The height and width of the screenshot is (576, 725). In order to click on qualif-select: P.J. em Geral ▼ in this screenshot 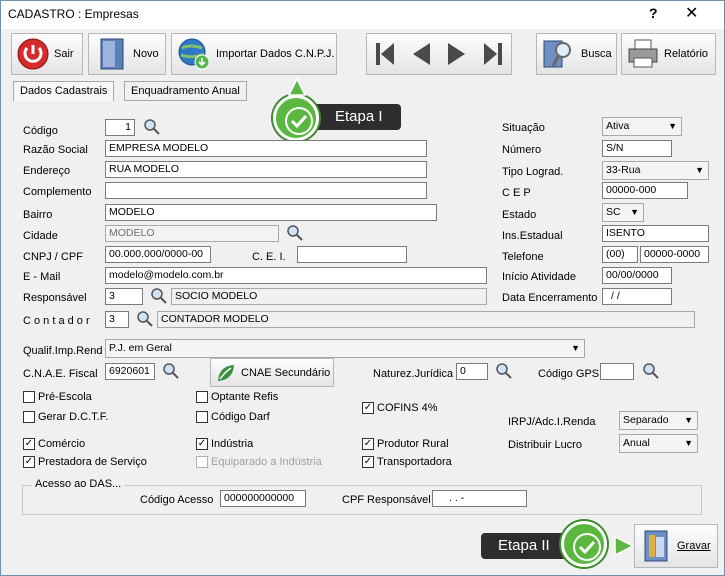, I will do `click(345, 348)`.